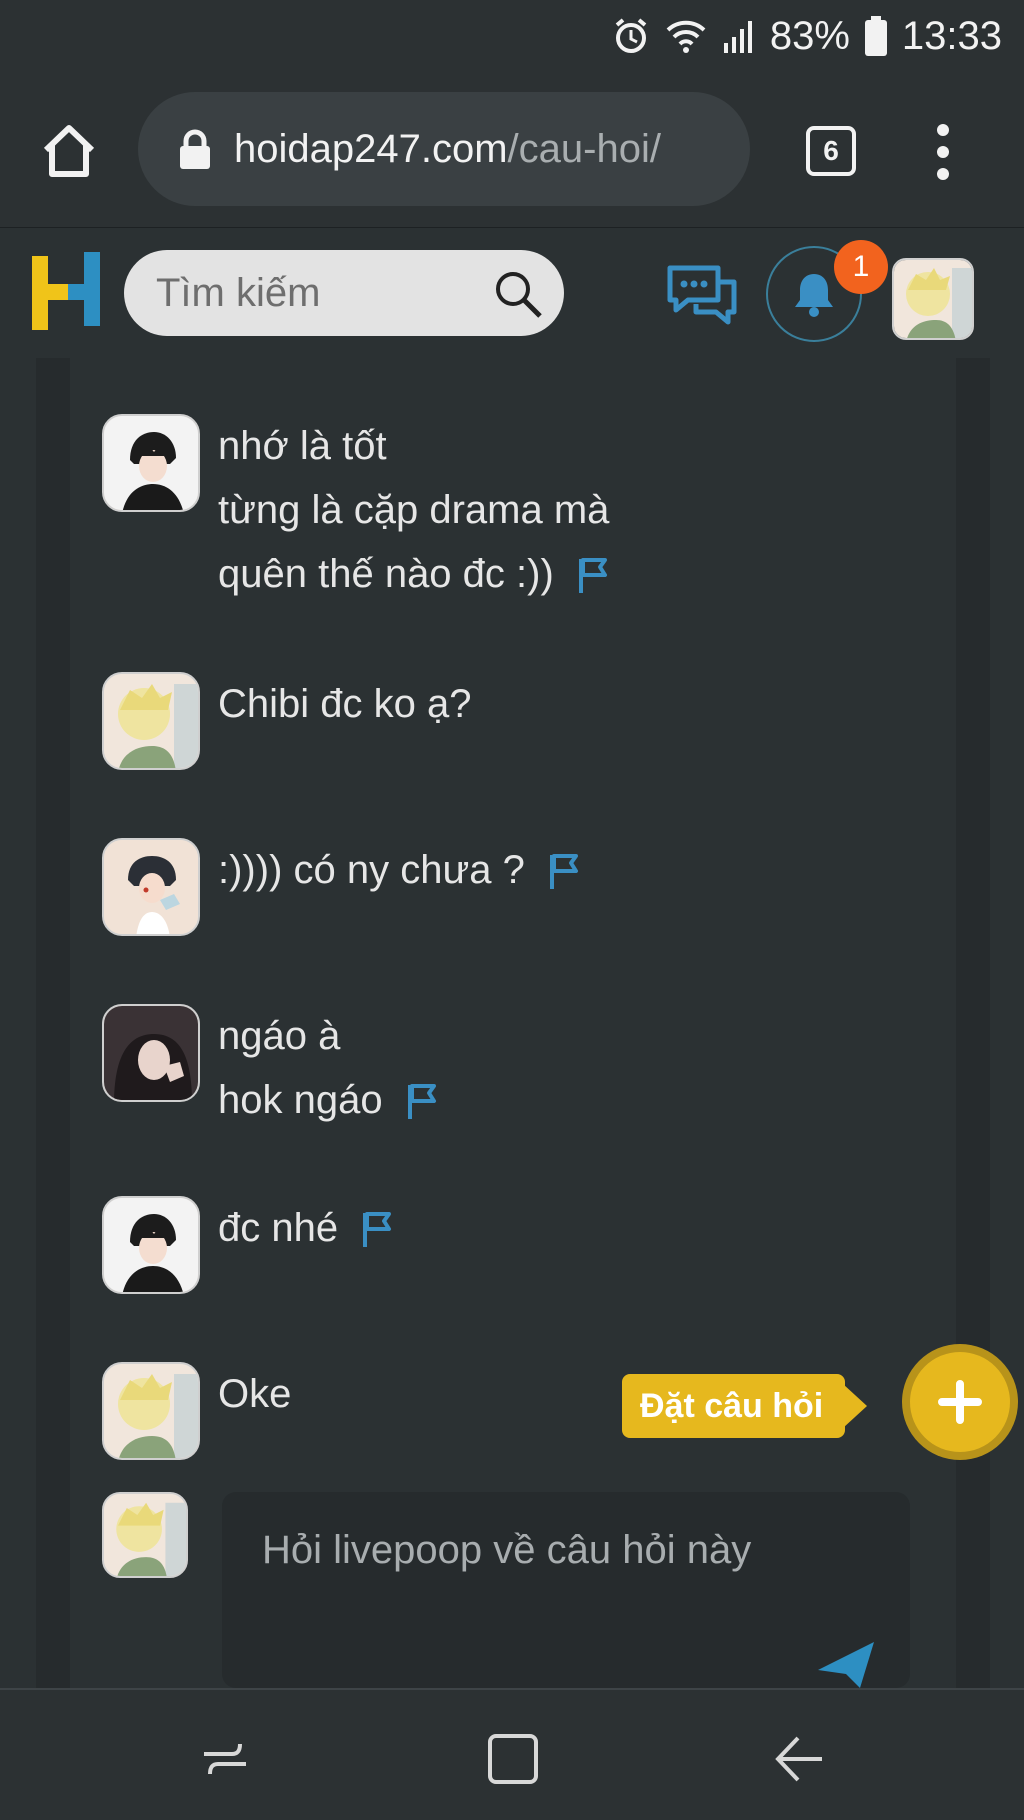 The width and height of the screenshot is (1024, 1820). I want to click on comment-line: ngáo à, so click(279, 1036).